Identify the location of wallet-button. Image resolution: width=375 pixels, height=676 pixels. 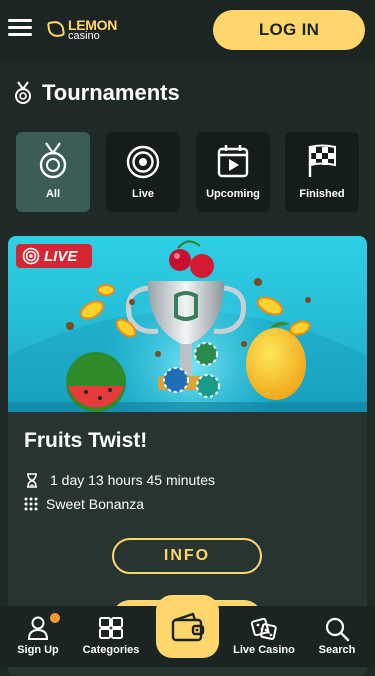
(187, 626).